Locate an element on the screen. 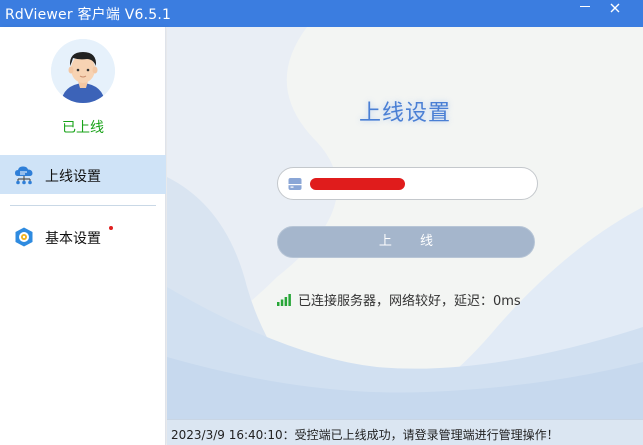 This screenshot has width=643, height=445. sidebar-divider is located at coordinates (83, 205).